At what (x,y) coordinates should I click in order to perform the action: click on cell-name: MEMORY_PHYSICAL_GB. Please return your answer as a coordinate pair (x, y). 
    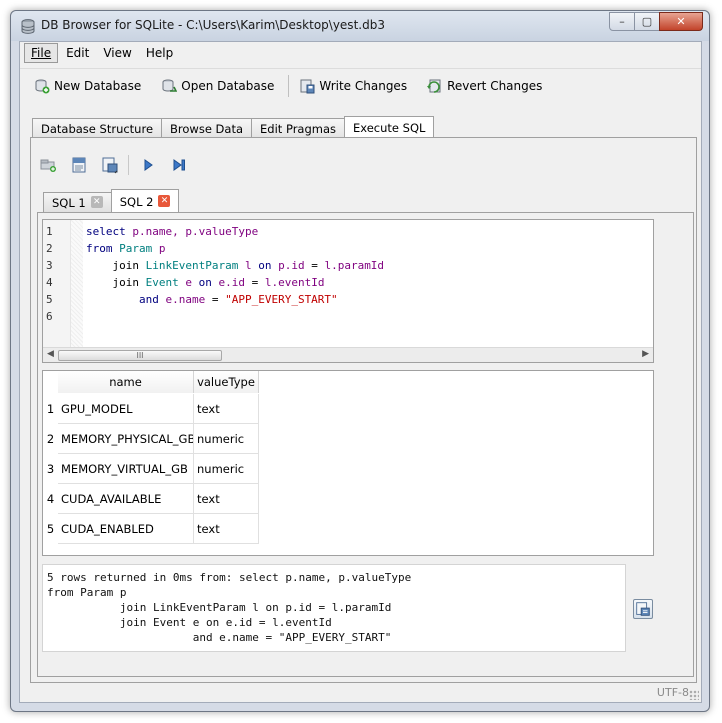
    Looking at the image, I should click on (126, 439).